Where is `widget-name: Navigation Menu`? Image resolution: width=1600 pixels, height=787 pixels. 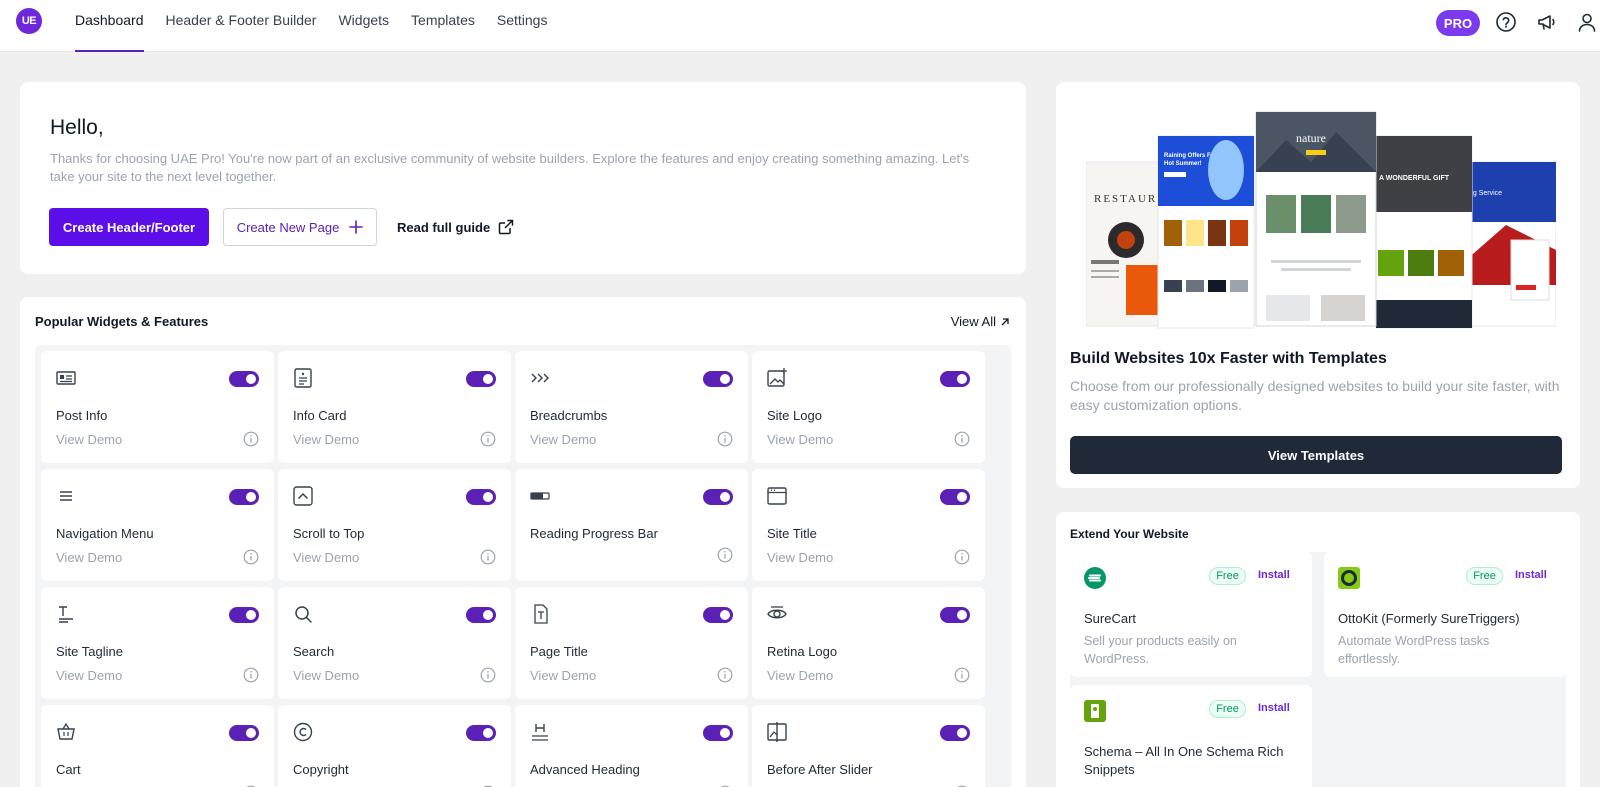
widget-name: Navigation Menu is located at coordinates (105, 533).